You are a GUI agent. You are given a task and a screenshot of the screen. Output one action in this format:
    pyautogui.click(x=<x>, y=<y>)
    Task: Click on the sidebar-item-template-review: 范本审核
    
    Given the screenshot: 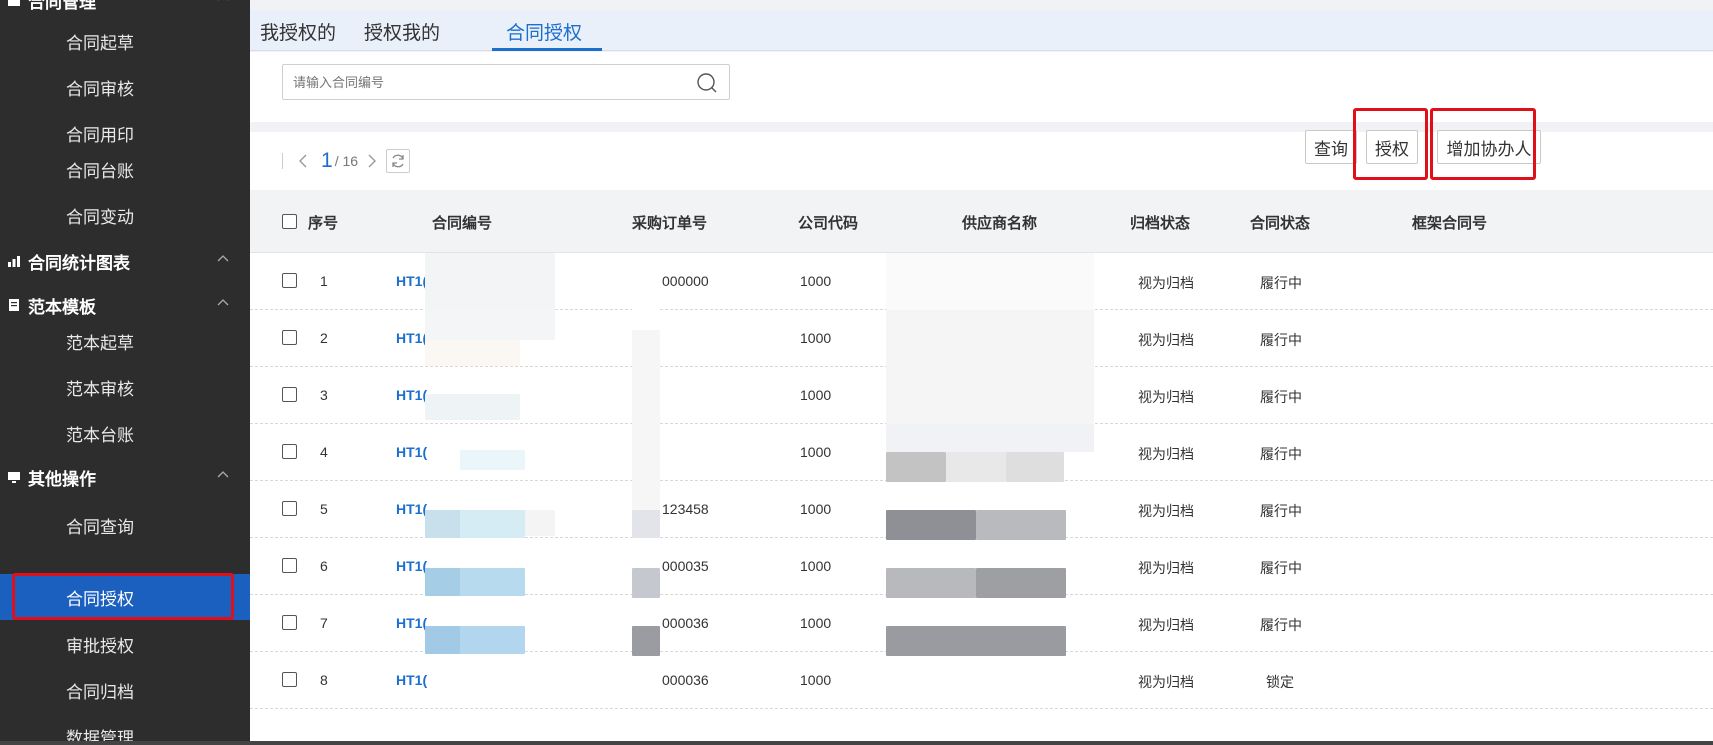 What is the action you would take?
    pyautogui.click(x=125, y=387)
    